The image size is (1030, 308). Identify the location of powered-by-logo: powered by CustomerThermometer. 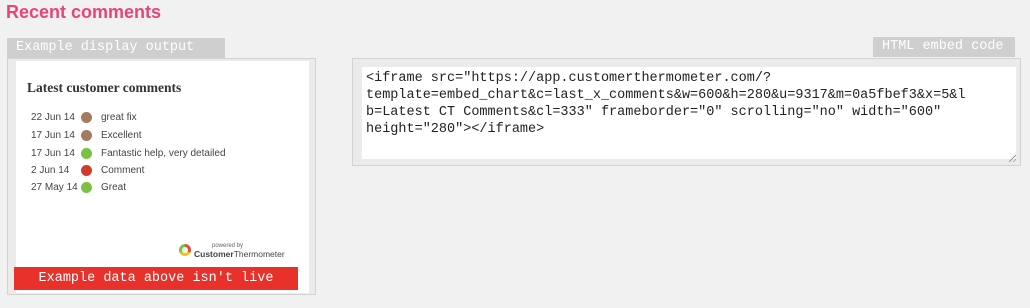
(232, 250).